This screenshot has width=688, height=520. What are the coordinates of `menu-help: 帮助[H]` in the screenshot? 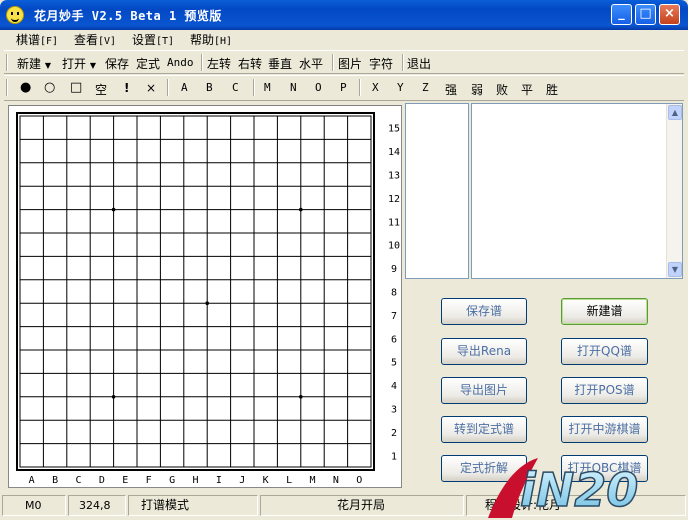 It's located at (211, 39).